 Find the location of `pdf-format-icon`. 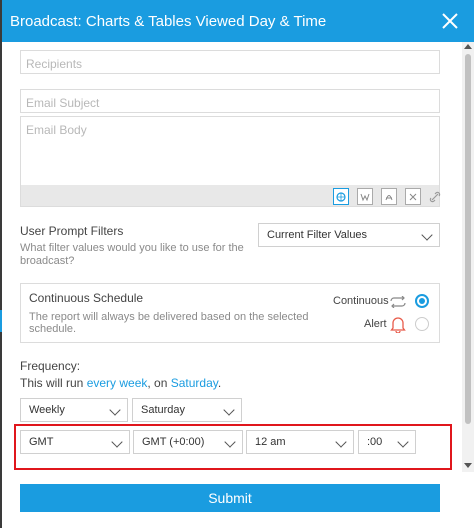

pdf-format-icon is located at coordinates (389, 196).